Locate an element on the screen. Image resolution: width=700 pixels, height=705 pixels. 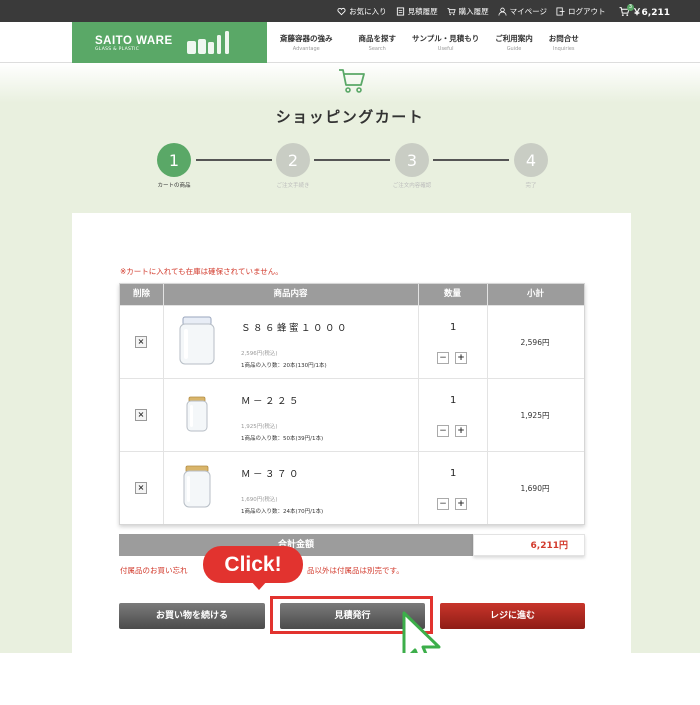
step-1-label: カートの商品 is located at coordinates (174, 186).